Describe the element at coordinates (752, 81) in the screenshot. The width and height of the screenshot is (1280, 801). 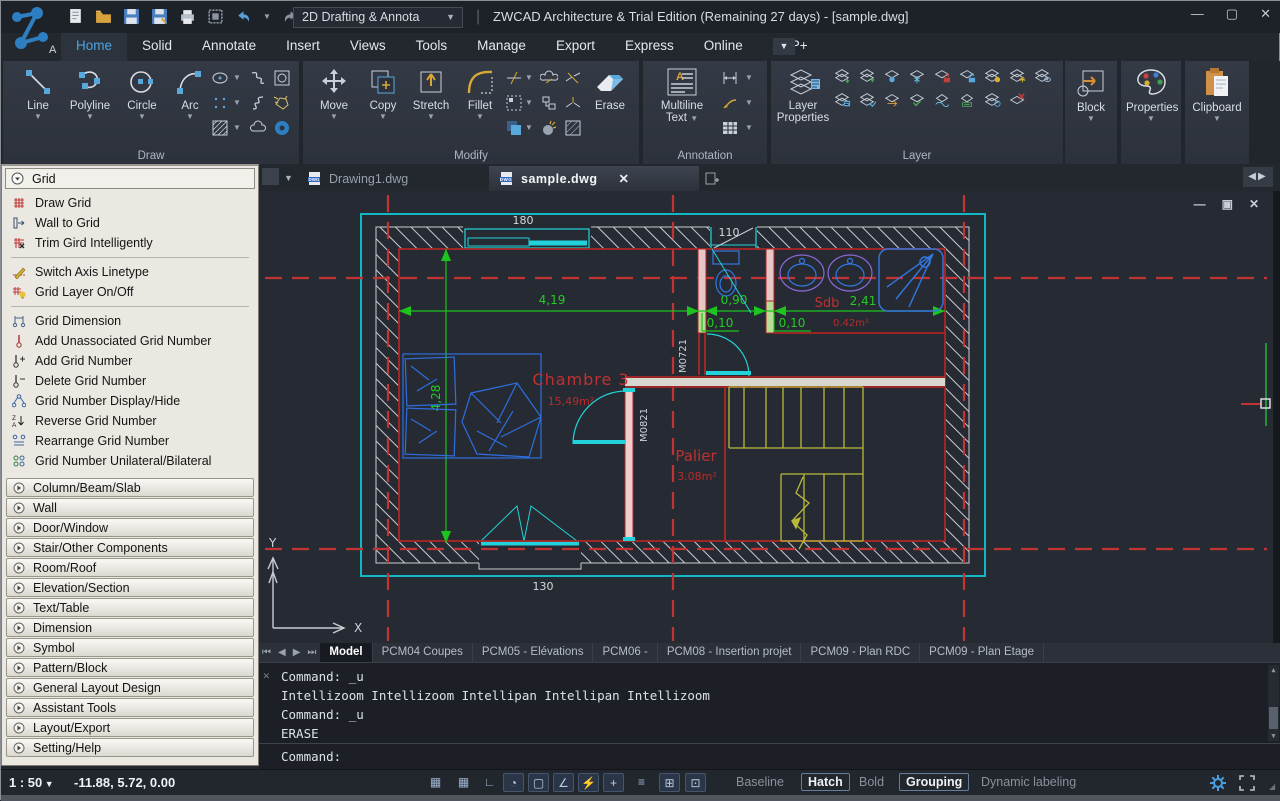
I see `dimension-dropdown-icon: ▼` at that location.